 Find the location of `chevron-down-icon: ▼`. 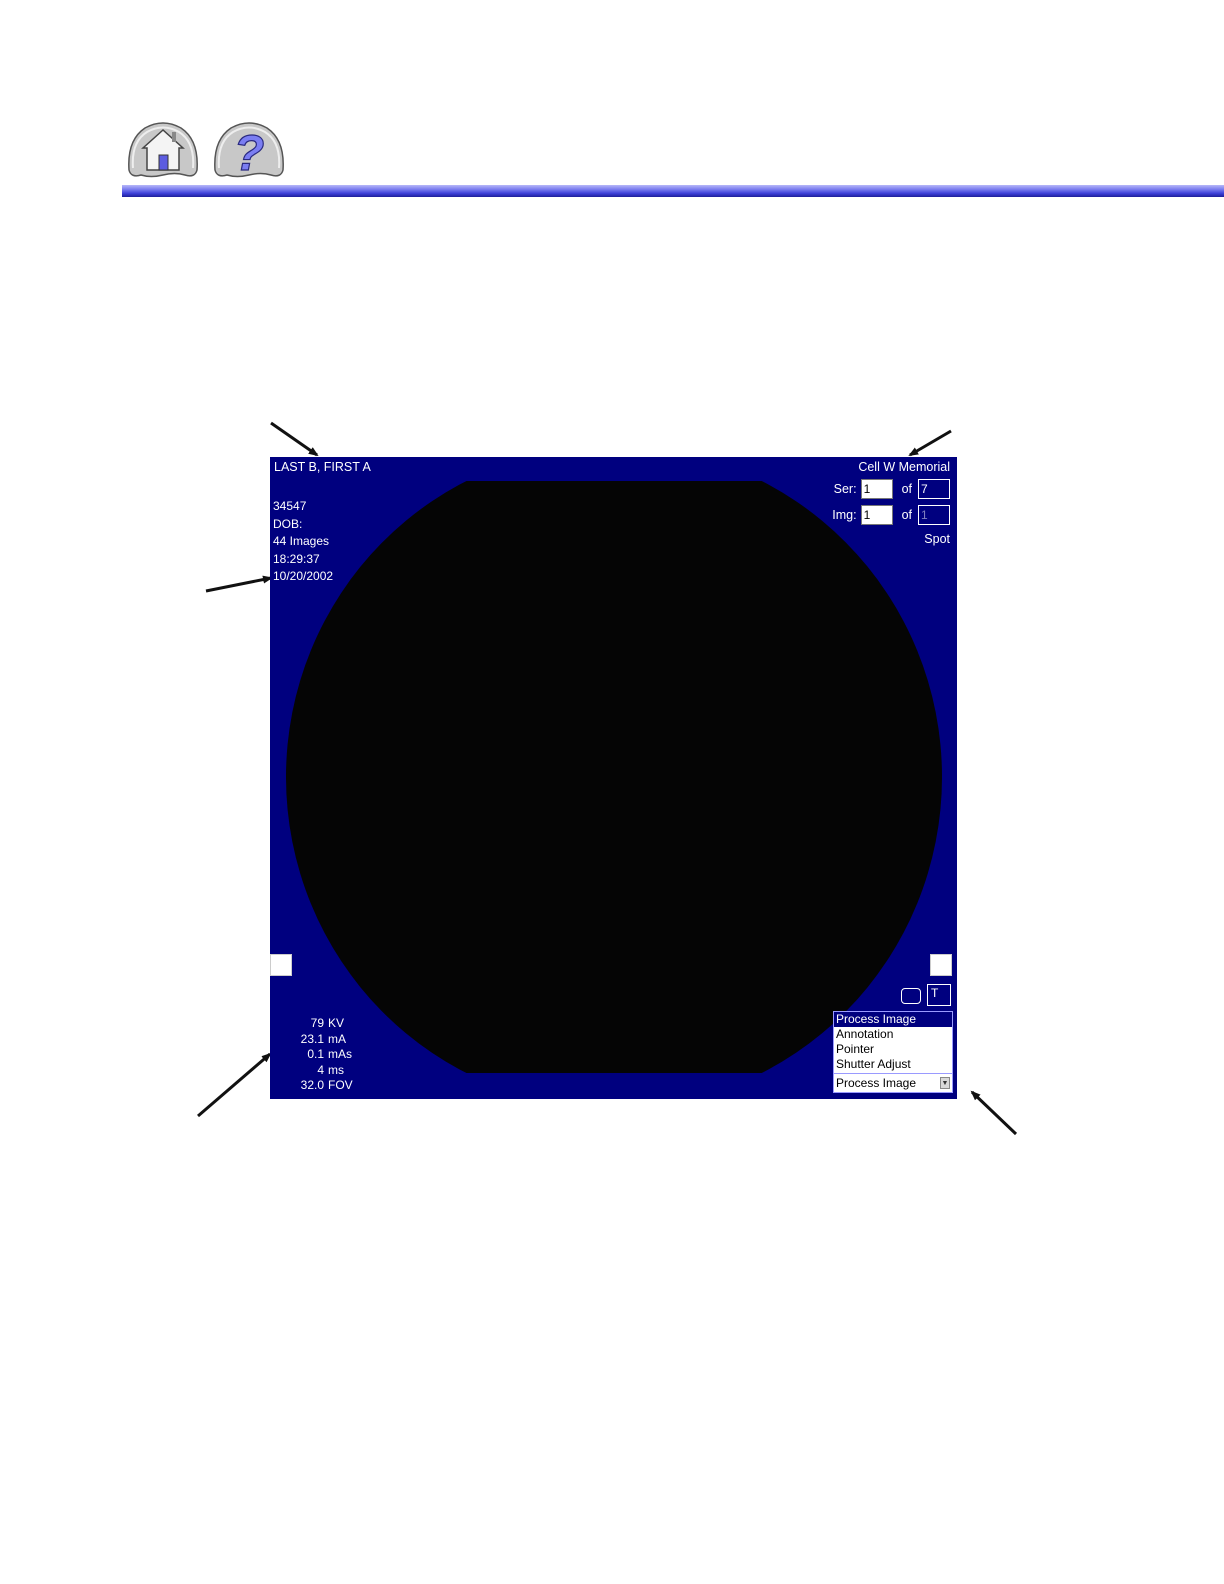

chevron-down-icon: ▼ is located at coordinates (945, 1083).